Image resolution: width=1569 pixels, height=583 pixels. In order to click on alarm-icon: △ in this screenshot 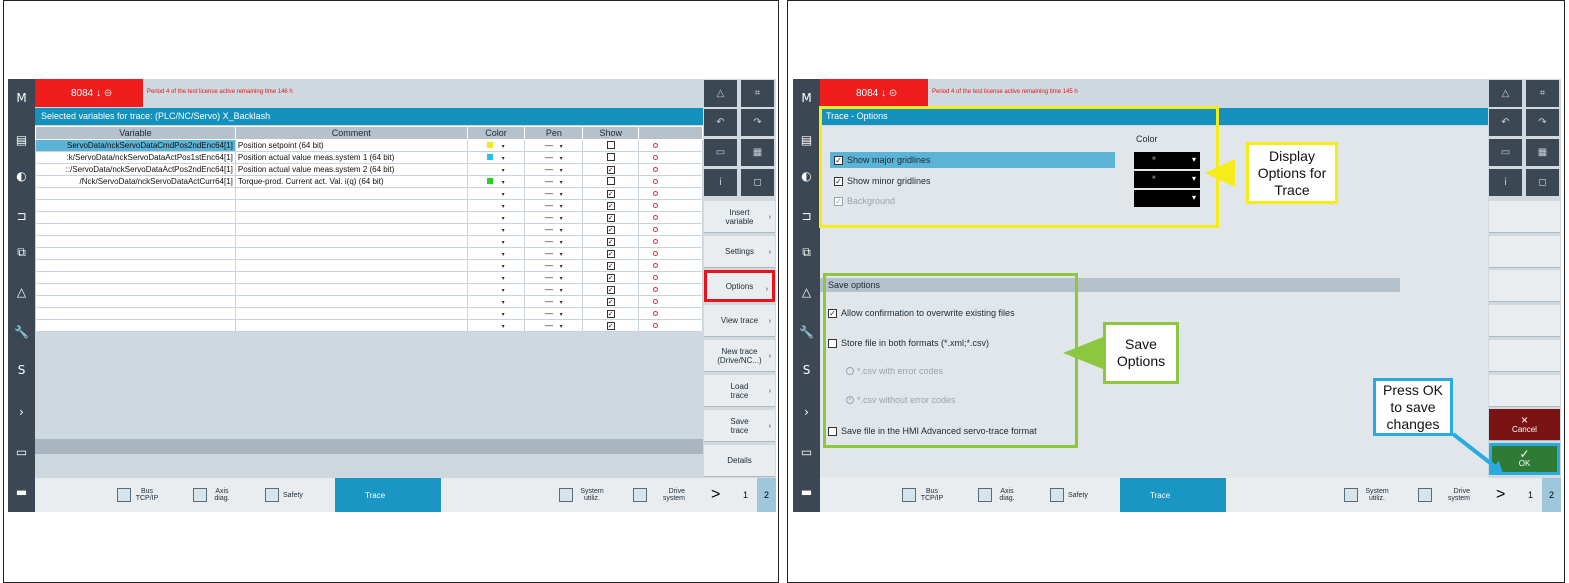, I will do `click(806, 292)`.